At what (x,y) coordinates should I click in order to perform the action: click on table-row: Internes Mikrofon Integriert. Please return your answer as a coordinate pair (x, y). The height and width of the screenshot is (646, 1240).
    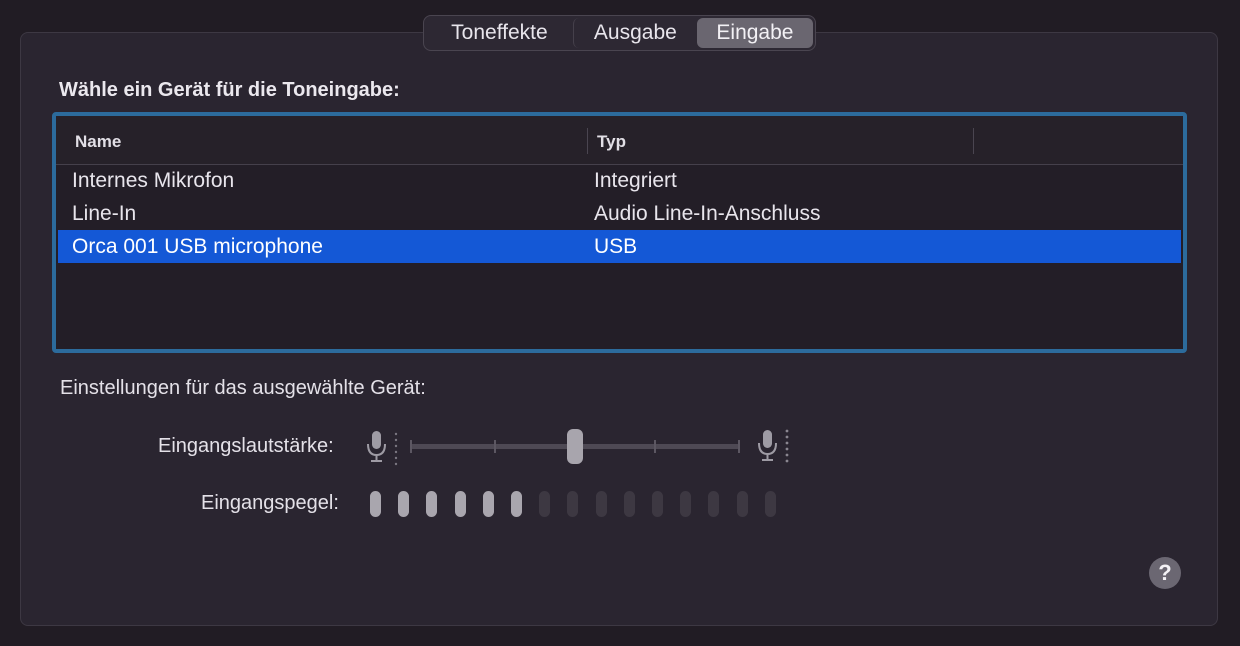
    Looking at the image, I should click on (619, 180).